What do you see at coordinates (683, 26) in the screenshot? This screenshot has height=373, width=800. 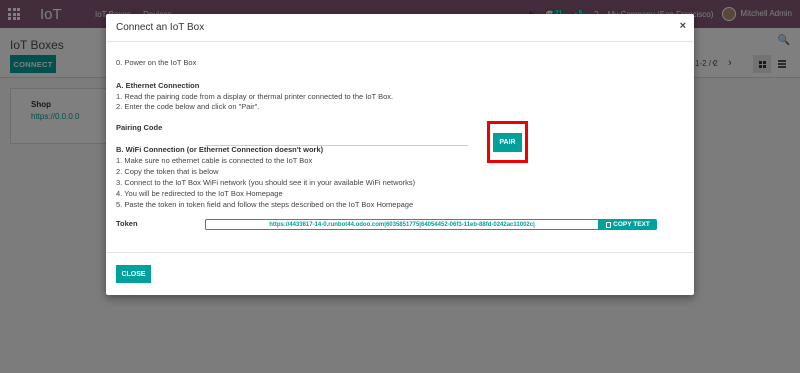 I see `close-icon: ×` at bounding box center [683, 26].